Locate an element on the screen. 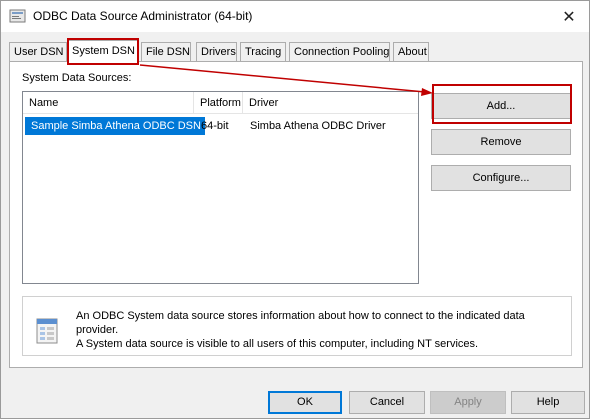 The image size is (590, 419). window-title: ODBC Data Source Administrator (64-bit) is located at coordinates (143, 16).